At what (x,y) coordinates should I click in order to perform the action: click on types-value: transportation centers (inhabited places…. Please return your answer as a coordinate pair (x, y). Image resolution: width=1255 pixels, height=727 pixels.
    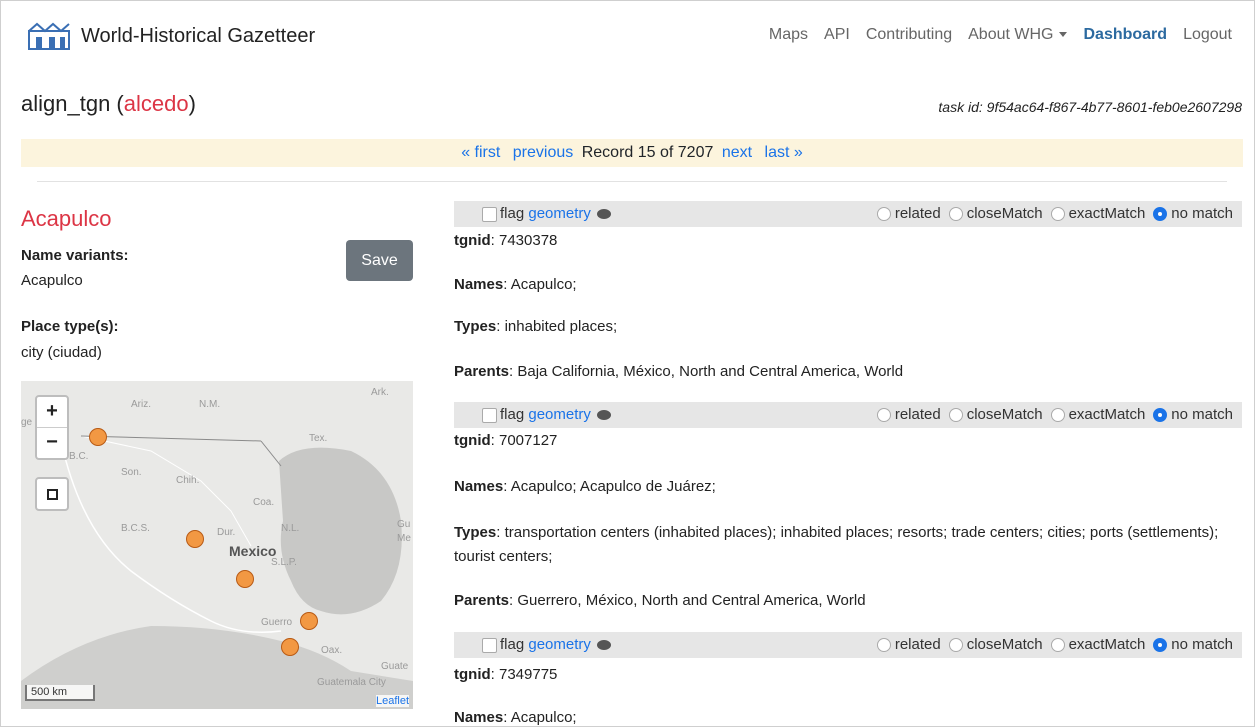
    Looking at the image, I should click on (836, 544).